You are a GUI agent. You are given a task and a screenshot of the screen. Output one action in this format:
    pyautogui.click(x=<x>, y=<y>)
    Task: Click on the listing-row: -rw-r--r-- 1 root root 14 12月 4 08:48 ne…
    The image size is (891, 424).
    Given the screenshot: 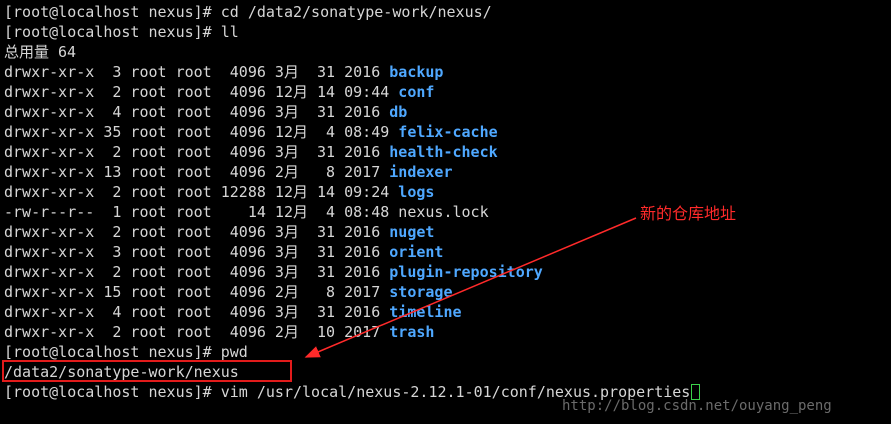 What is the action you would take?
    pyautogui.click(x=445, y=212)
    